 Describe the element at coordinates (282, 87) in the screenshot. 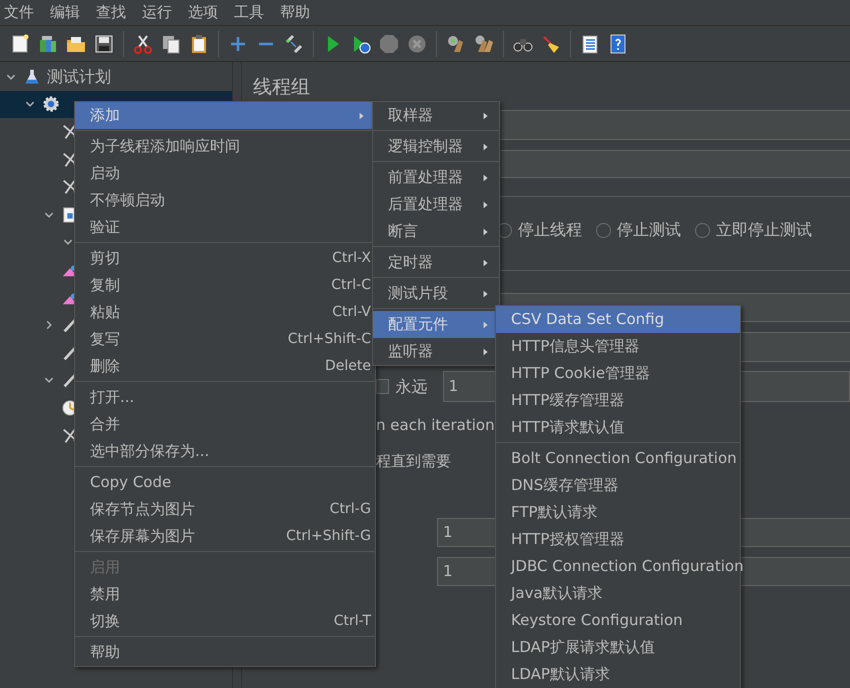

I see `panel-title: 线程组` at that location.